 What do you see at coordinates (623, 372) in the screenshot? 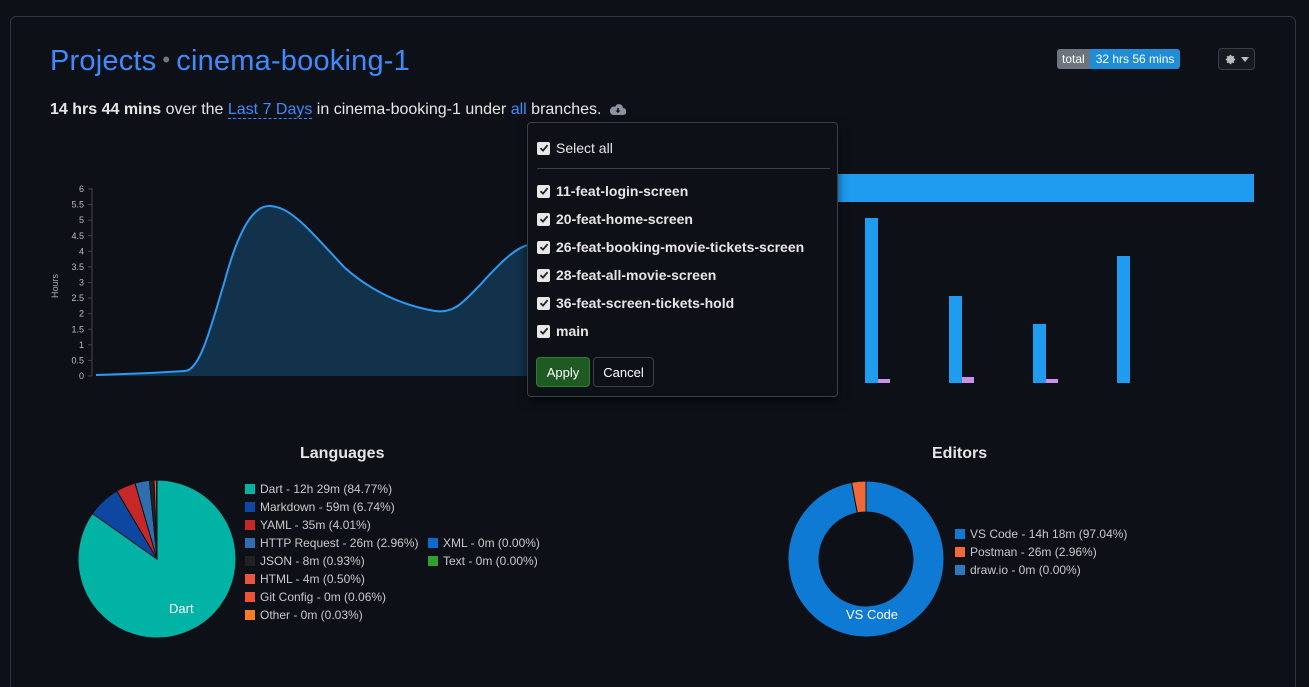
I see `cancel-button: Cancel` at bounding box center [623, 372].